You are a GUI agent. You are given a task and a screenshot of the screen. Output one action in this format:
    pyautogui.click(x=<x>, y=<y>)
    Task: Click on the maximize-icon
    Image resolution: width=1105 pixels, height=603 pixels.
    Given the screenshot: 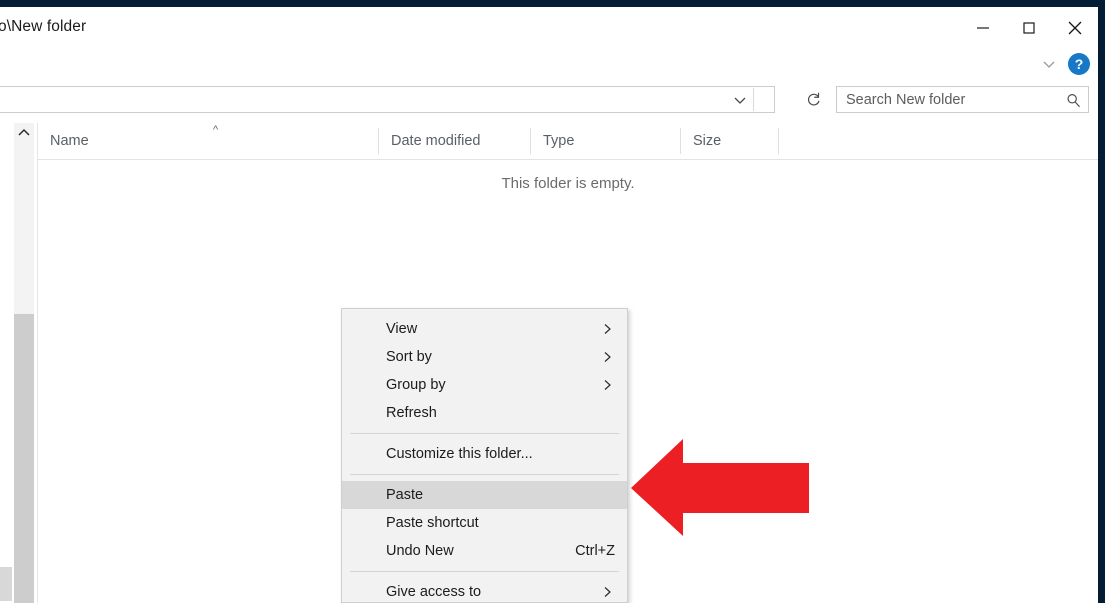 What is the action you would take?
    pyautogui.click(x=1029, y=27)
    